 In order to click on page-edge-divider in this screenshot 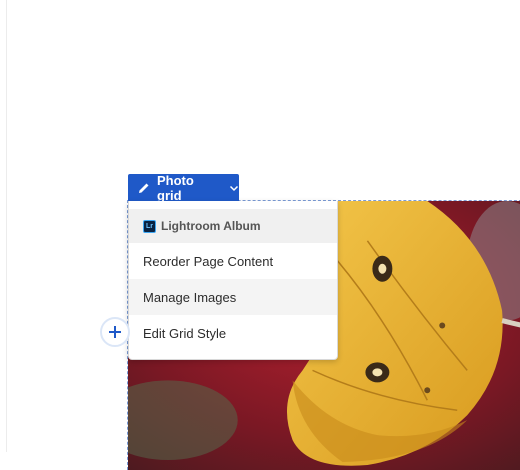, I will do `click(6, 226)`.